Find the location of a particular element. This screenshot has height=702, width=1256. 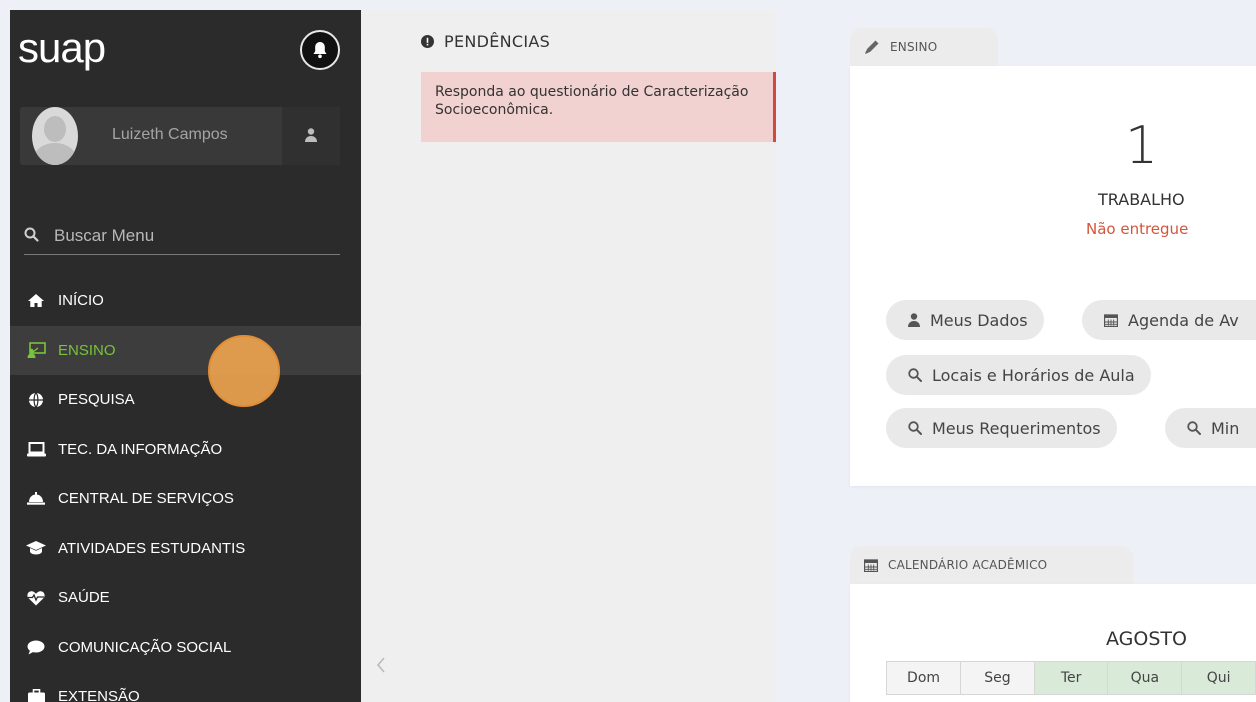

meus-dados-label: Meus Dados is located at coordinates (979, 320).